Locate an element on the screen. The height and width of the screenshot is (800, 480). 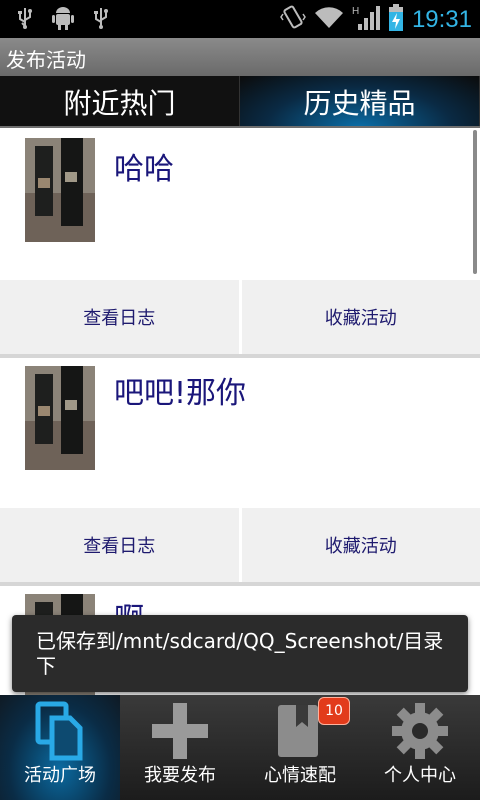
nav-label: 活动广场 is located at coordinates (60, 775).